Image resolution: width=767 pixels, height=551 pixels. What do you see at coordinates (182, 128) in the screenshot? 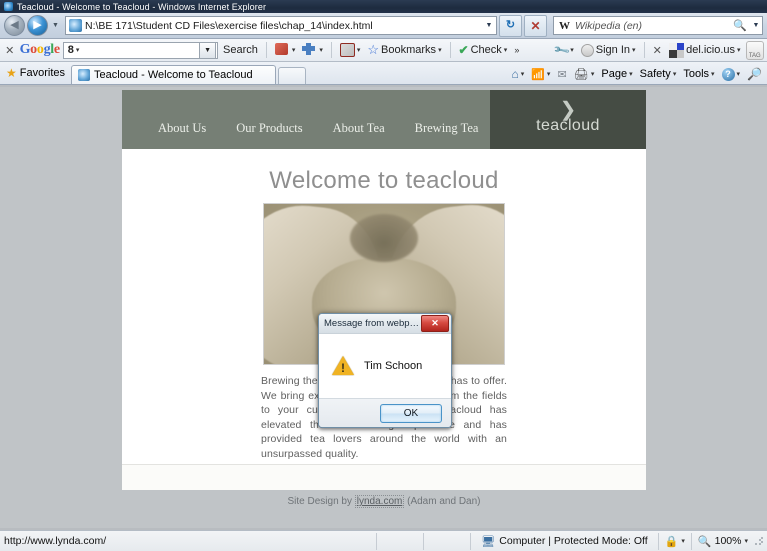
I see `site-nav-about-us: About Us` at bounding box center [182, 128].